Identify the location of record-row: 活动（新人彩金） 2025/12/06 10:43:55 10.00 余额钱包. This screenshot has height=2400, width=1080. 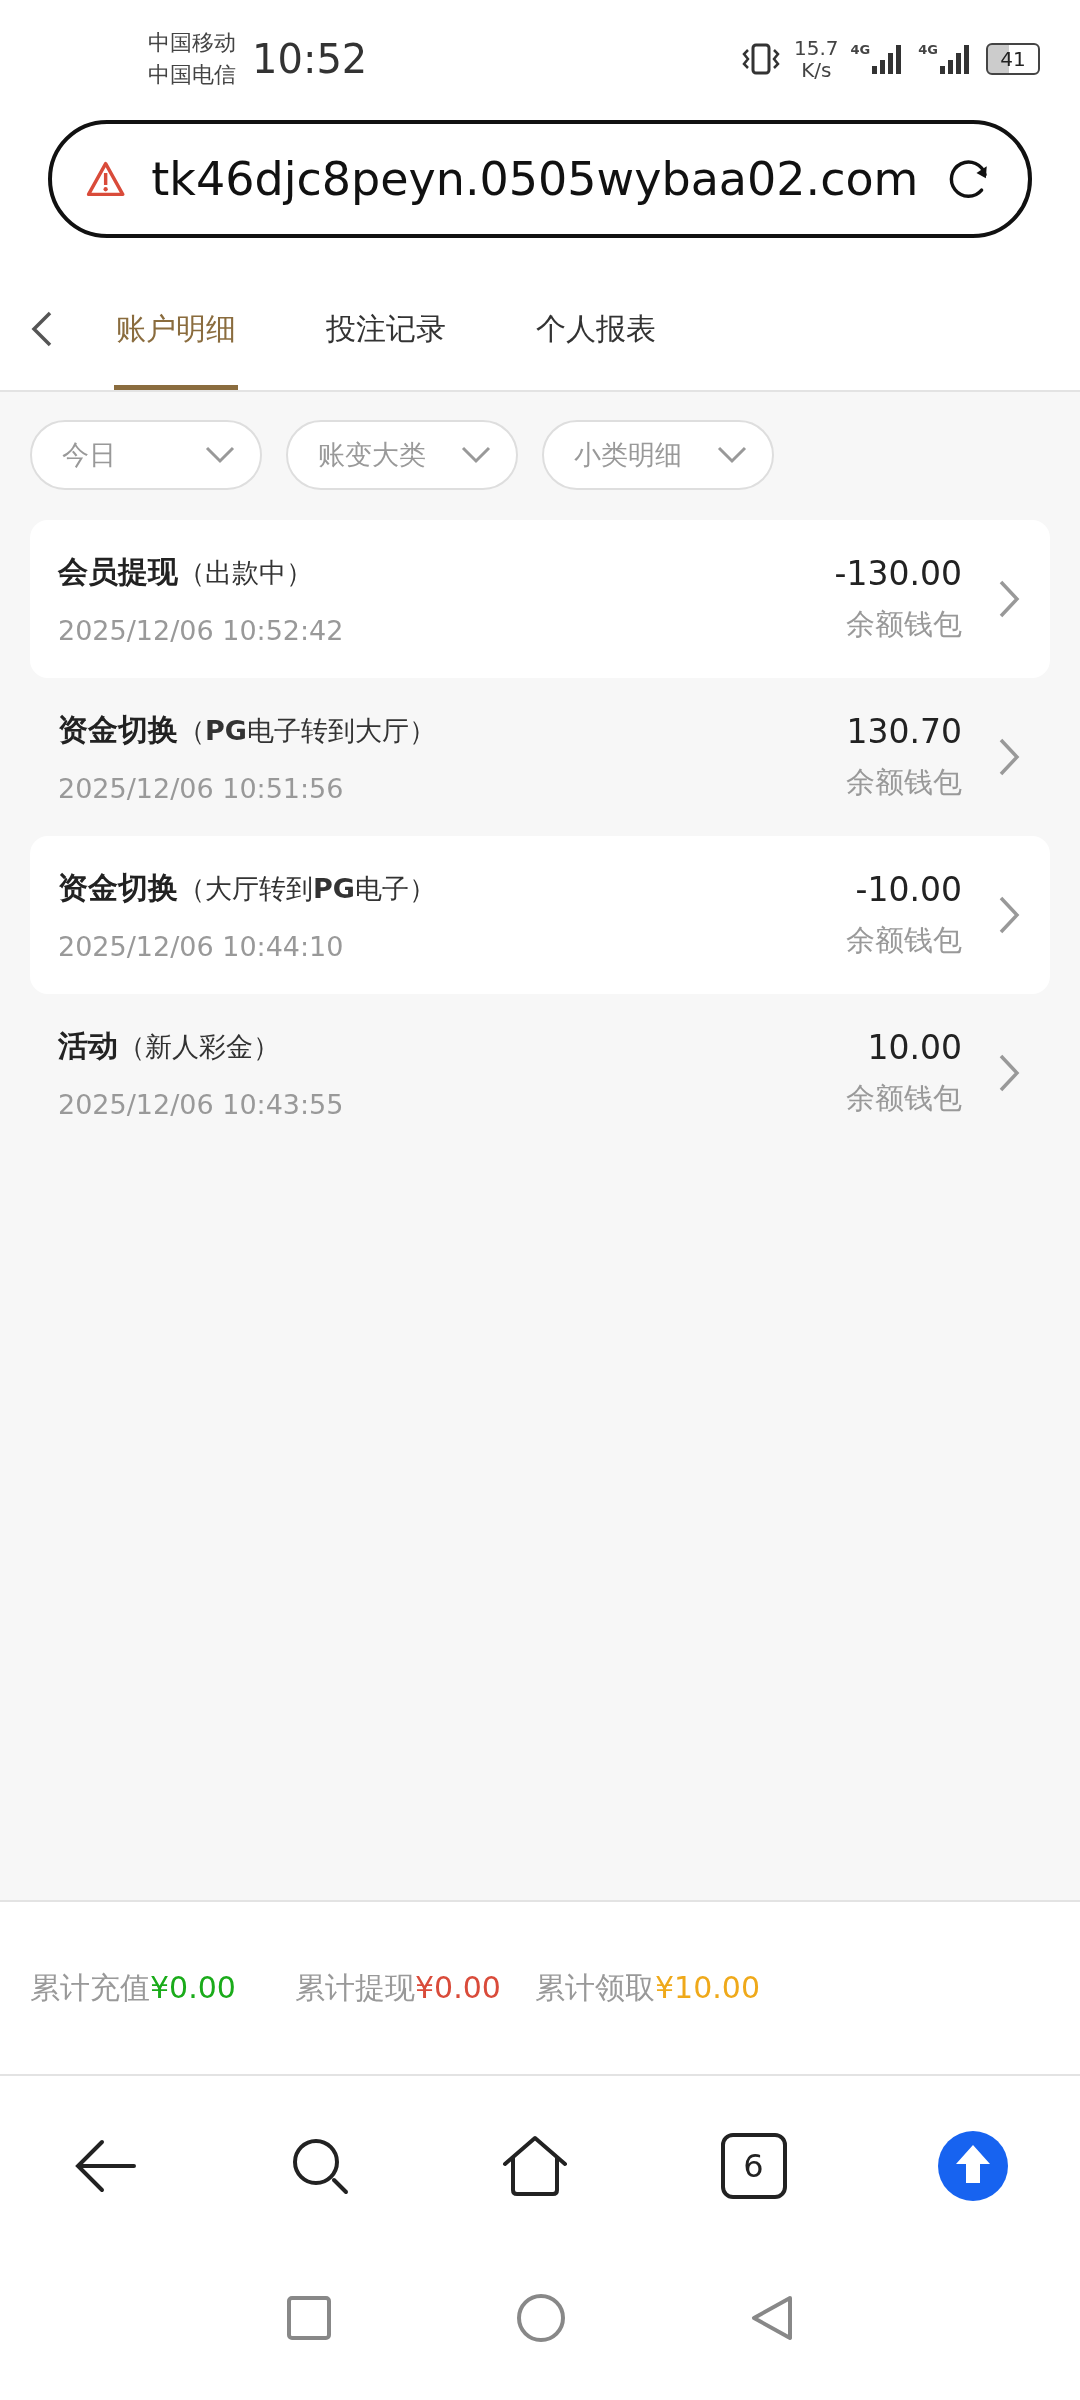
(540, 1073).